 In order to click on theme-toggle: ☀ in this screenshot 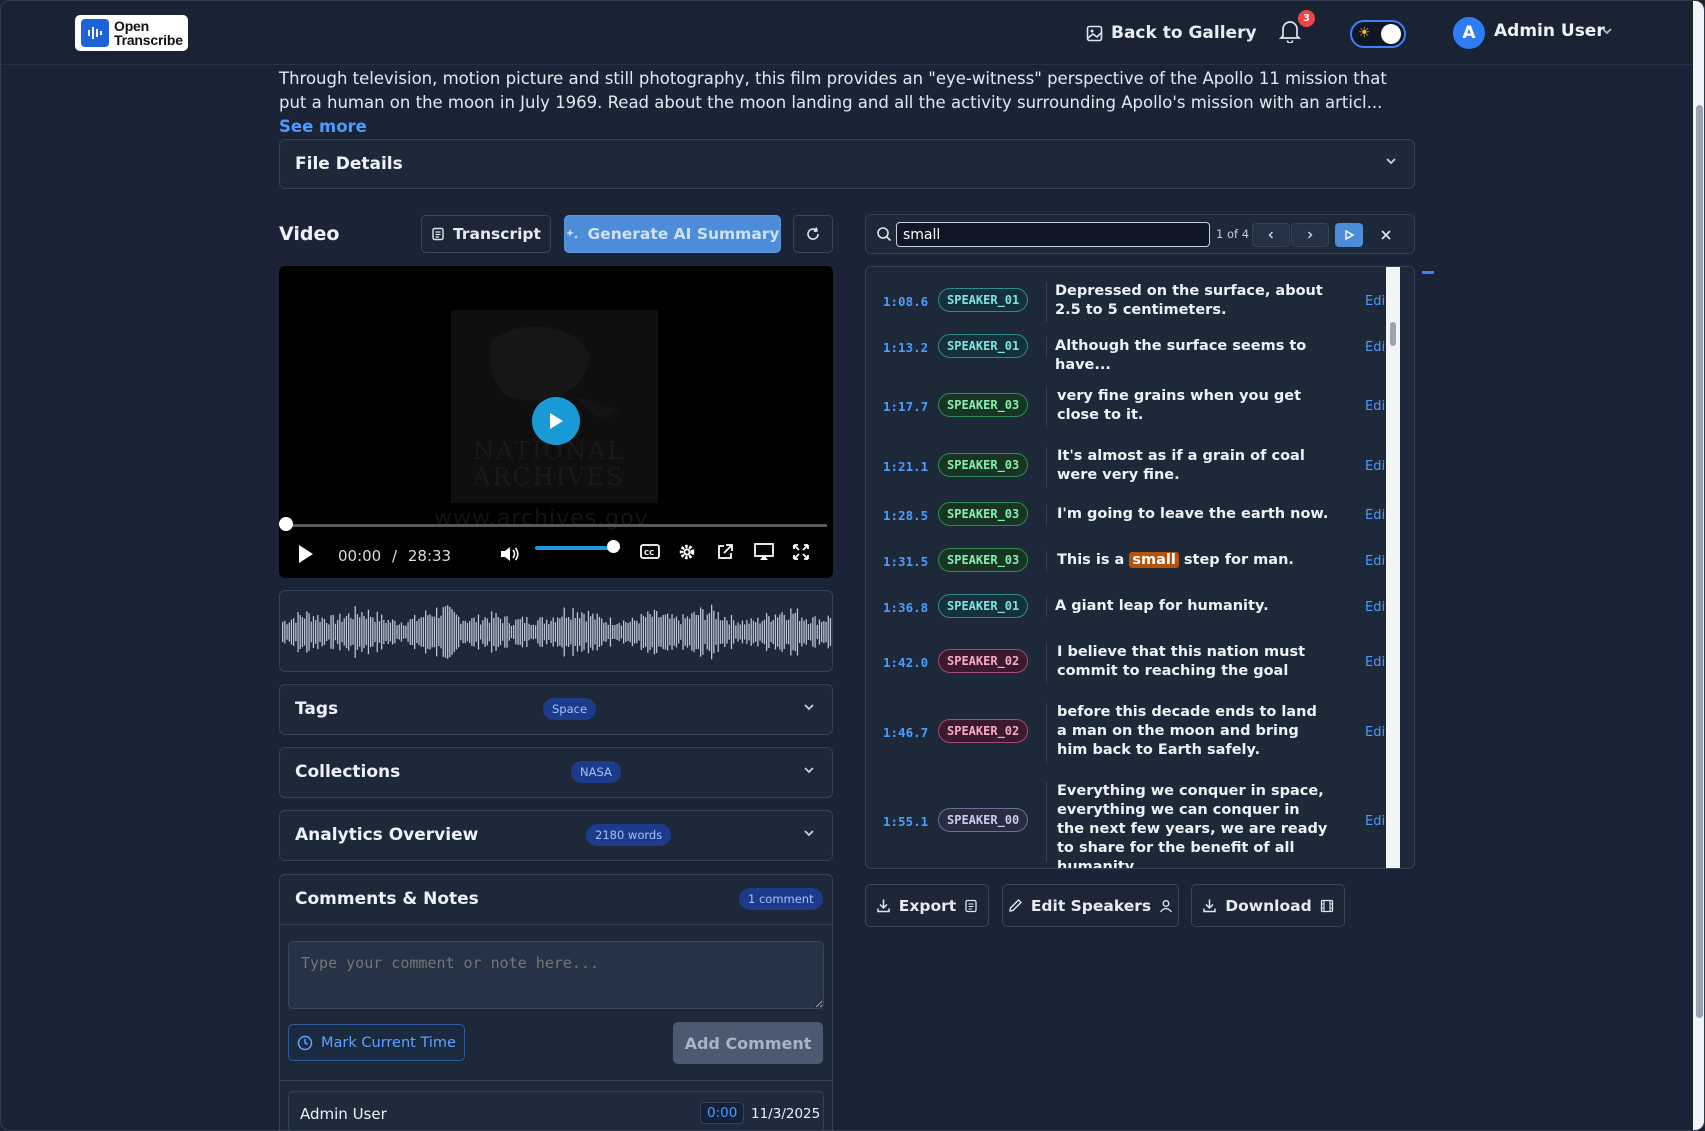, I will do `click(1378, 34)`.